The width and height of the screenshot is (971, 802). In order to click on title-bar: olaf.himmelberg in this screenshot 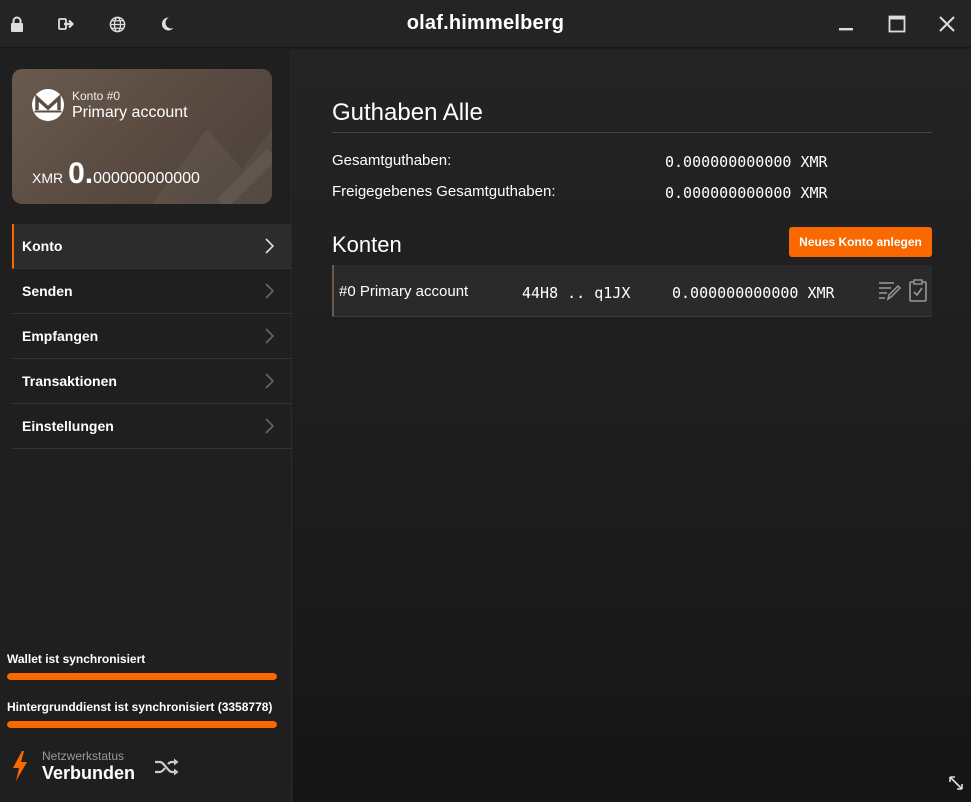, I will do `click(485, 24)`.